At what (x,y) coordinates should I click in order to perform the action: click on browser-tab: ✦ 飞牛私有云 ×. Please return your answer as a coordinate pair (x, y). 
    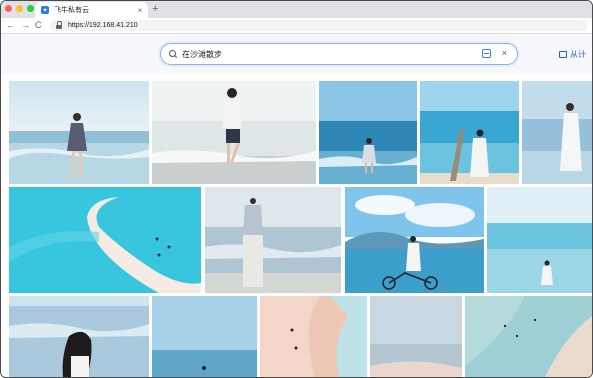
    Looking at the image, I should click on (91, 10).